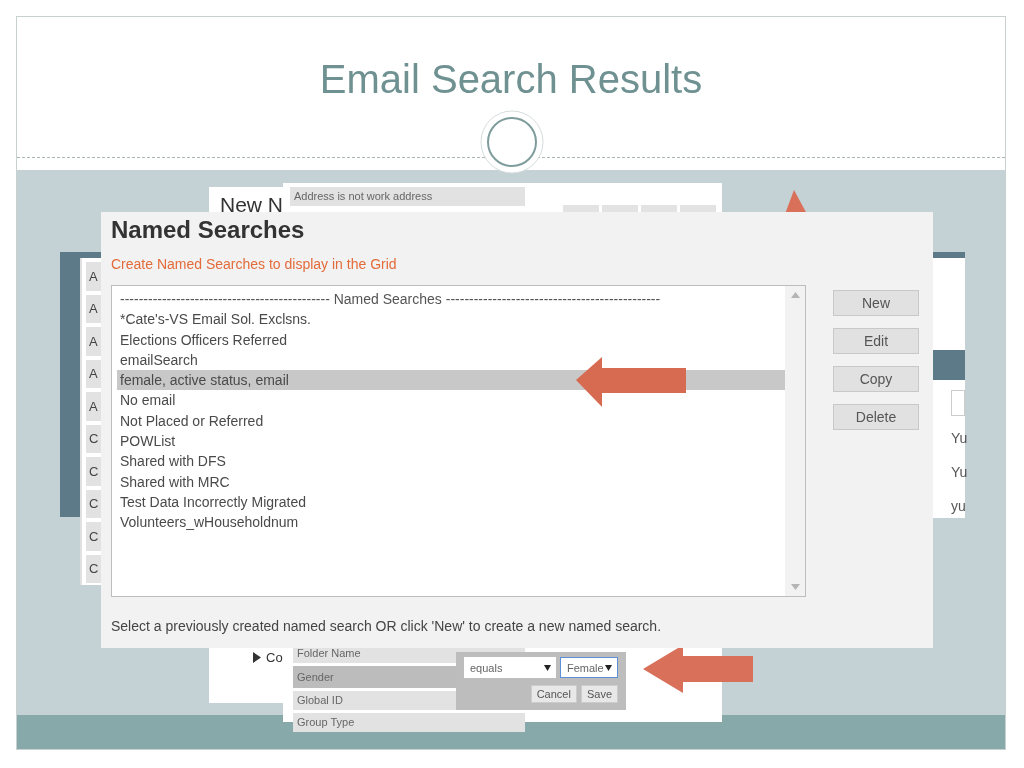  What do you see at coordinates (257, 657) in the screenshot?
I see `expand-arrow-icon` at bounding box center [257, 657].